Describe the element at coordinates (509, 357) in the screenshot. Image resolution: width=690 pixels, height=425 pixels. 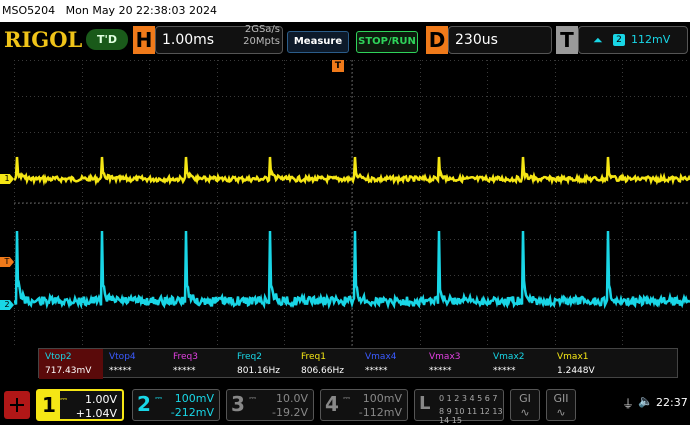
I see `measurement-label: Vmax2` at that location.